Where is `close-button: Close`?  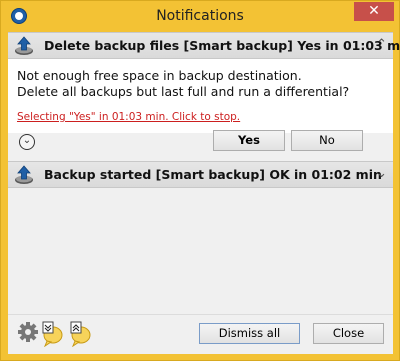 close-button: Close is located at coordinates (348, 333).